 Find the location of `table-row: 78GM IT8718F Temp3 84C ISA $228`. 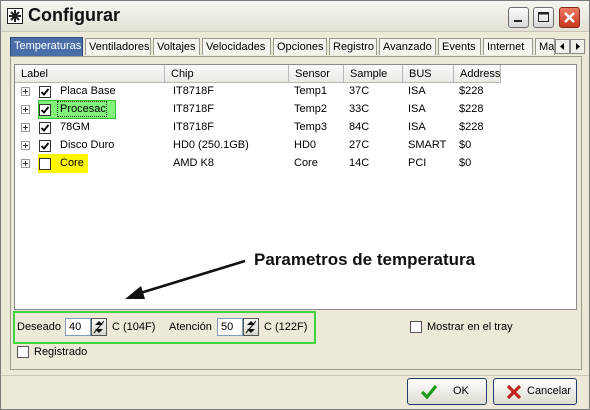

table-row: 78GM IT8718F Temp3 84C ISA $228 is located at coordinates (295, 128).